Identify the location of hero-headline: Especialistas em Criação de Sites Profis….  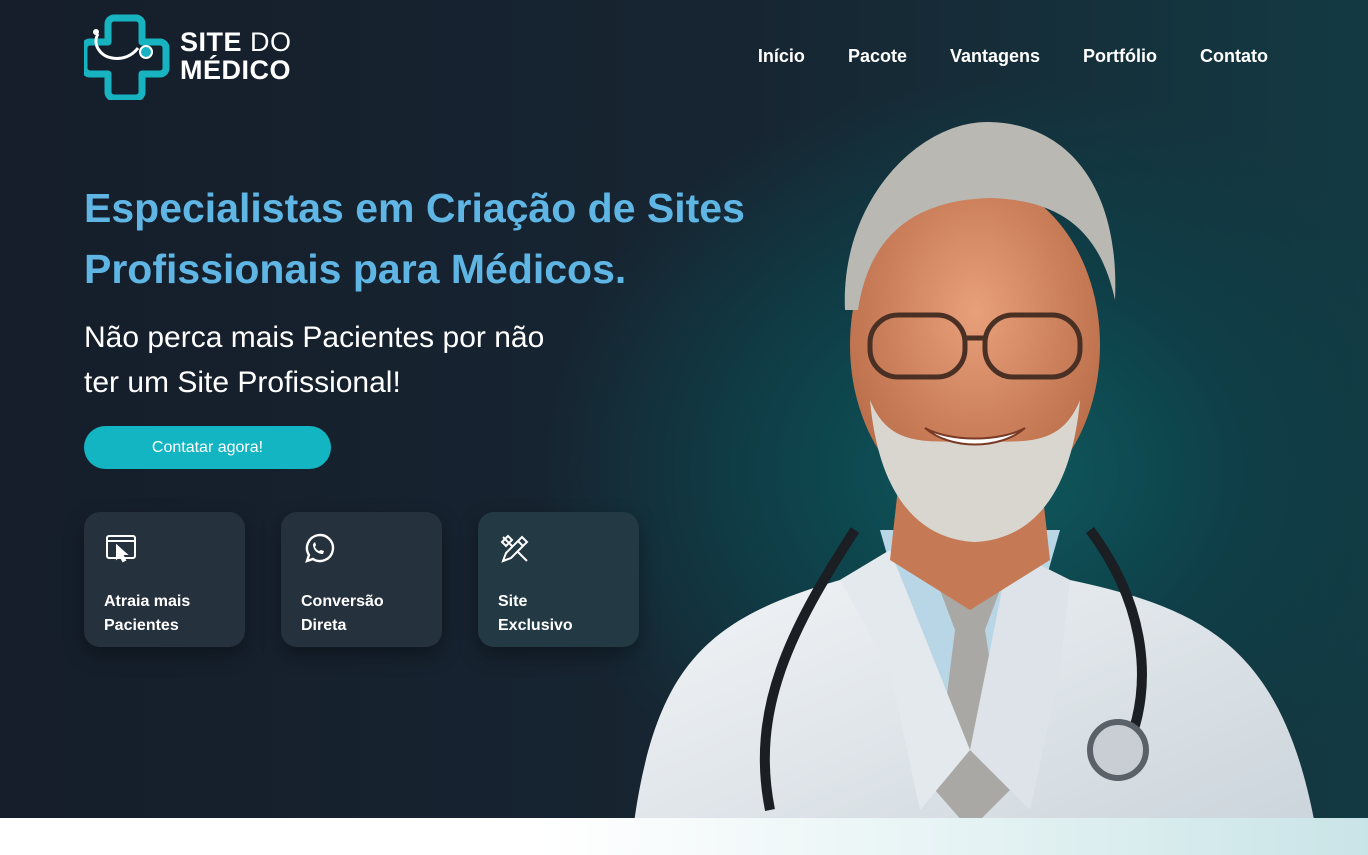
(464, 239).